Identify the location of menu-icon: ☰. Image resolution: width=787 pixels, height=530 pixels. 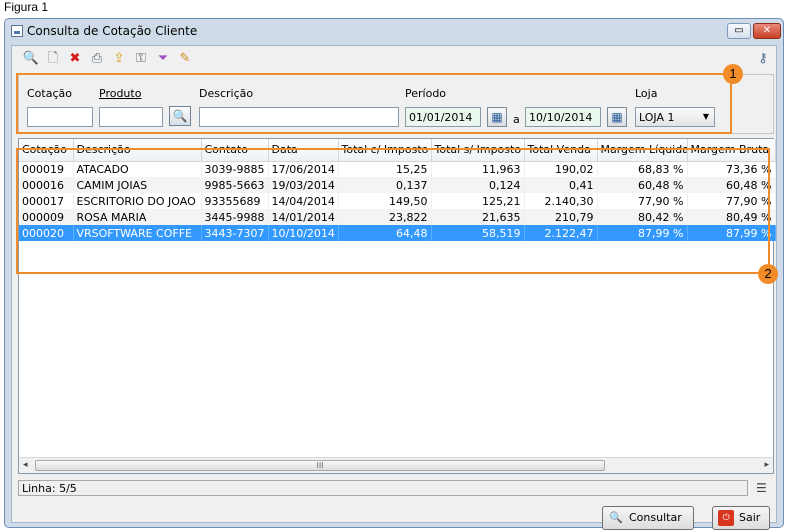
(763, 488).